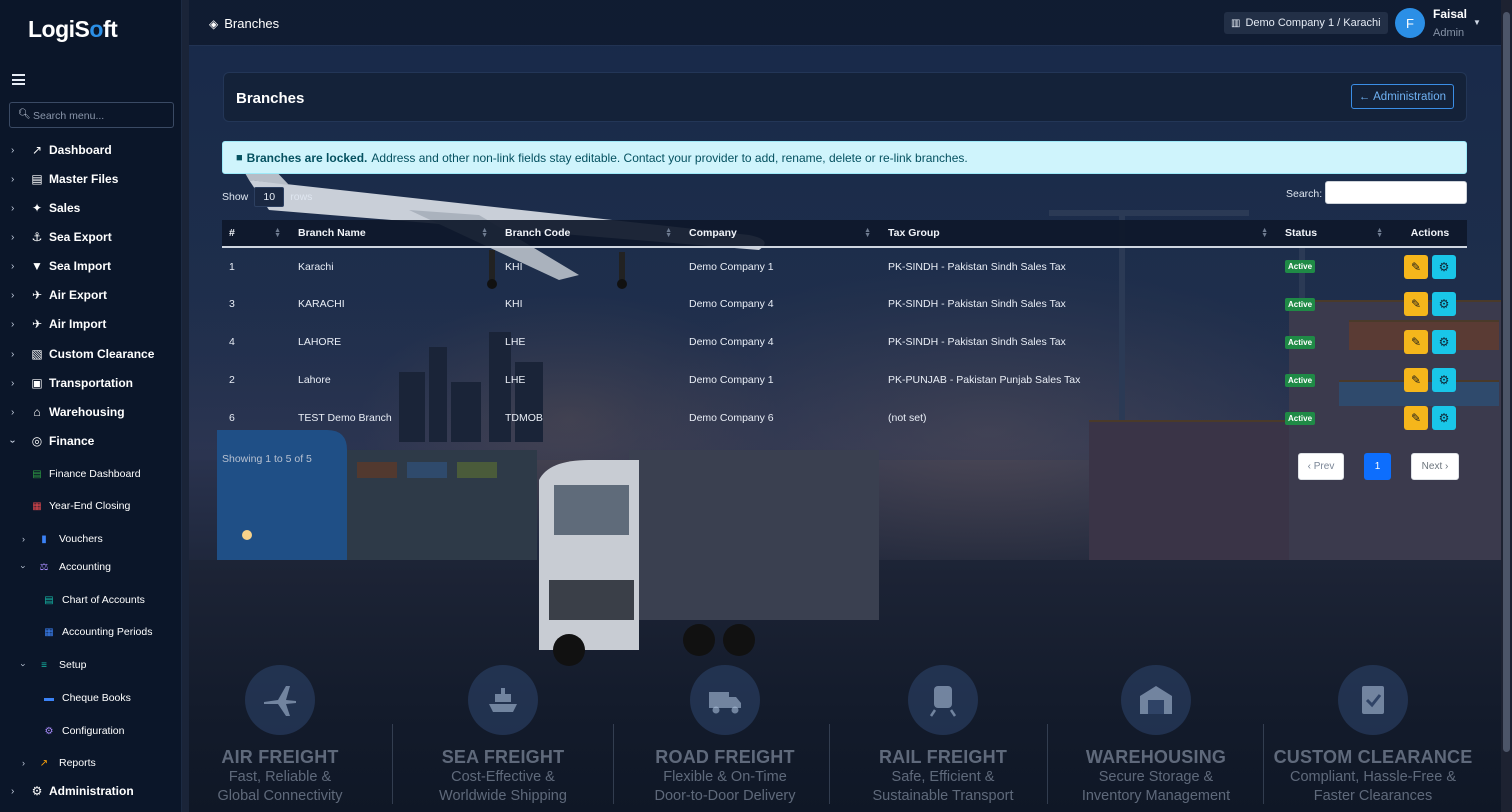 The image size is (1512, 812). Describe the element at coordinates (713, 233) in the screenshot. I see `column-label: Company` at that location.